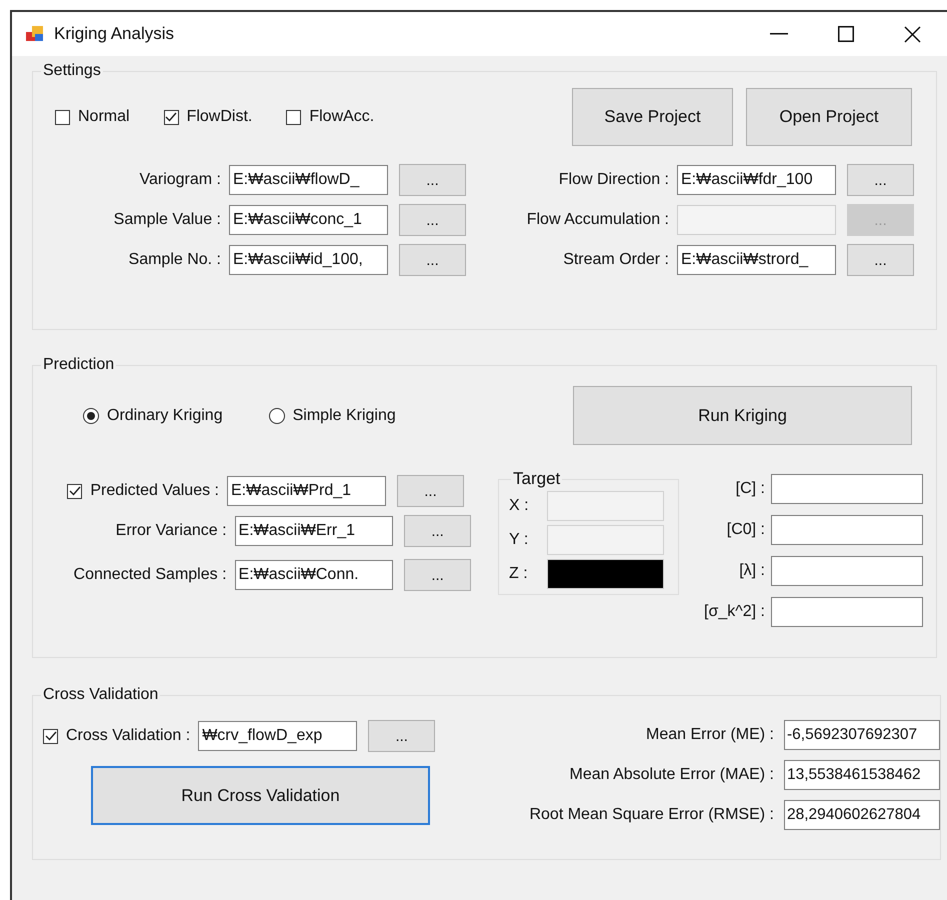  What do you see at coordinates (779, 34) in the screenshot?
I see `minimize-icon` at bounding box center [779, 34].